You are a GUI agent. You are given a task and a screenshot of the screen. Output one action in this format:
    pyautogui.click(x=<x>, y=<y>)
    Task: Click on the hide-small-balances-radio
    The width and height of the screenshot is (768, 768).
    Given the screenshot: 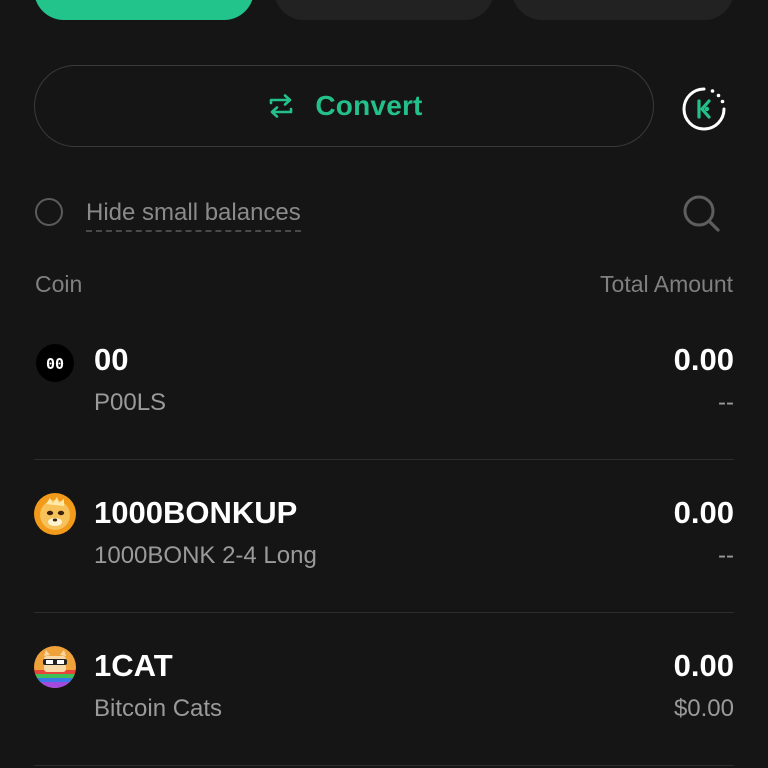 What is the action you would take?
    pyautogui.click(x=49, y=212)
    